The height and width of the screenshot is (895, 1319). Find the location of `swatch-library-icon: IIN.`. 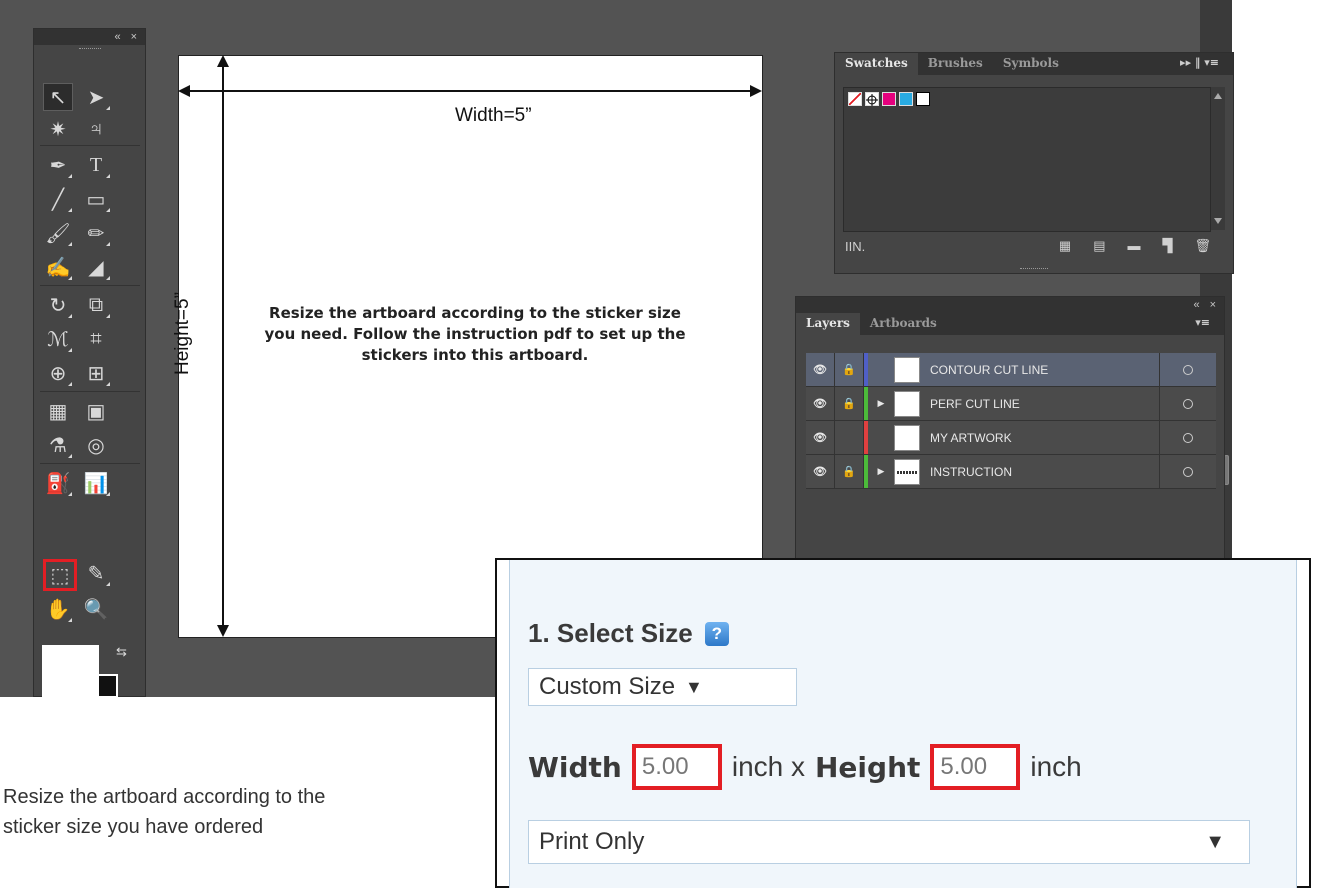

swatch-library-icon: IIN. is located at coordinates (855, 246).